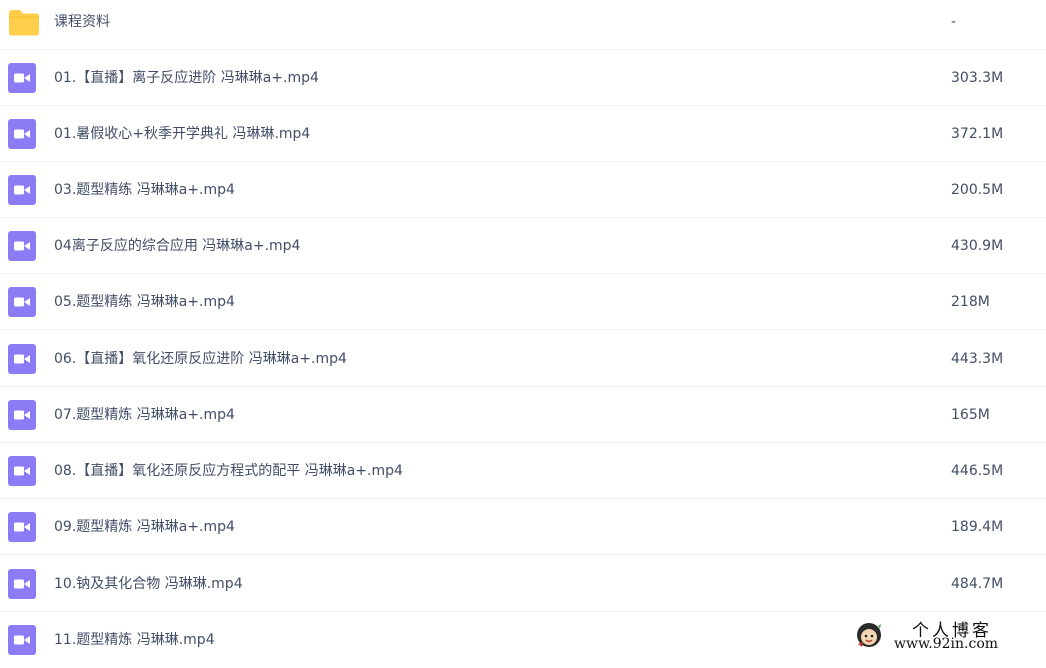  I want to click on file-name: 05.题型精练 冯琳琳a+.mp4, so click(144, 302).